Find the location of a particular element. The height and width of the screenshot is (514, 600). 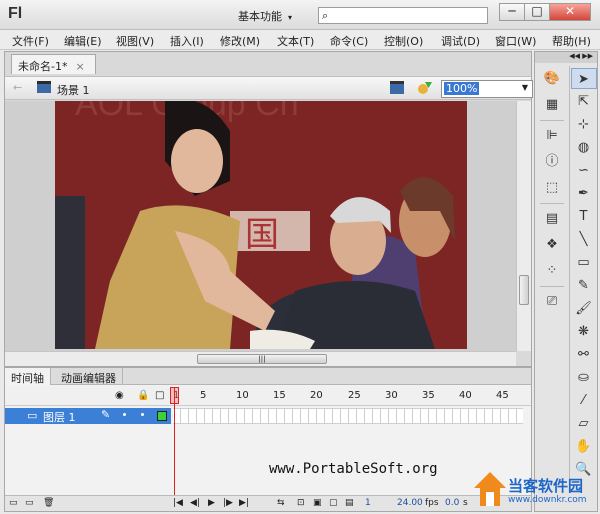

menu-insert: 插入(I) is located at coordinates (187, 41).